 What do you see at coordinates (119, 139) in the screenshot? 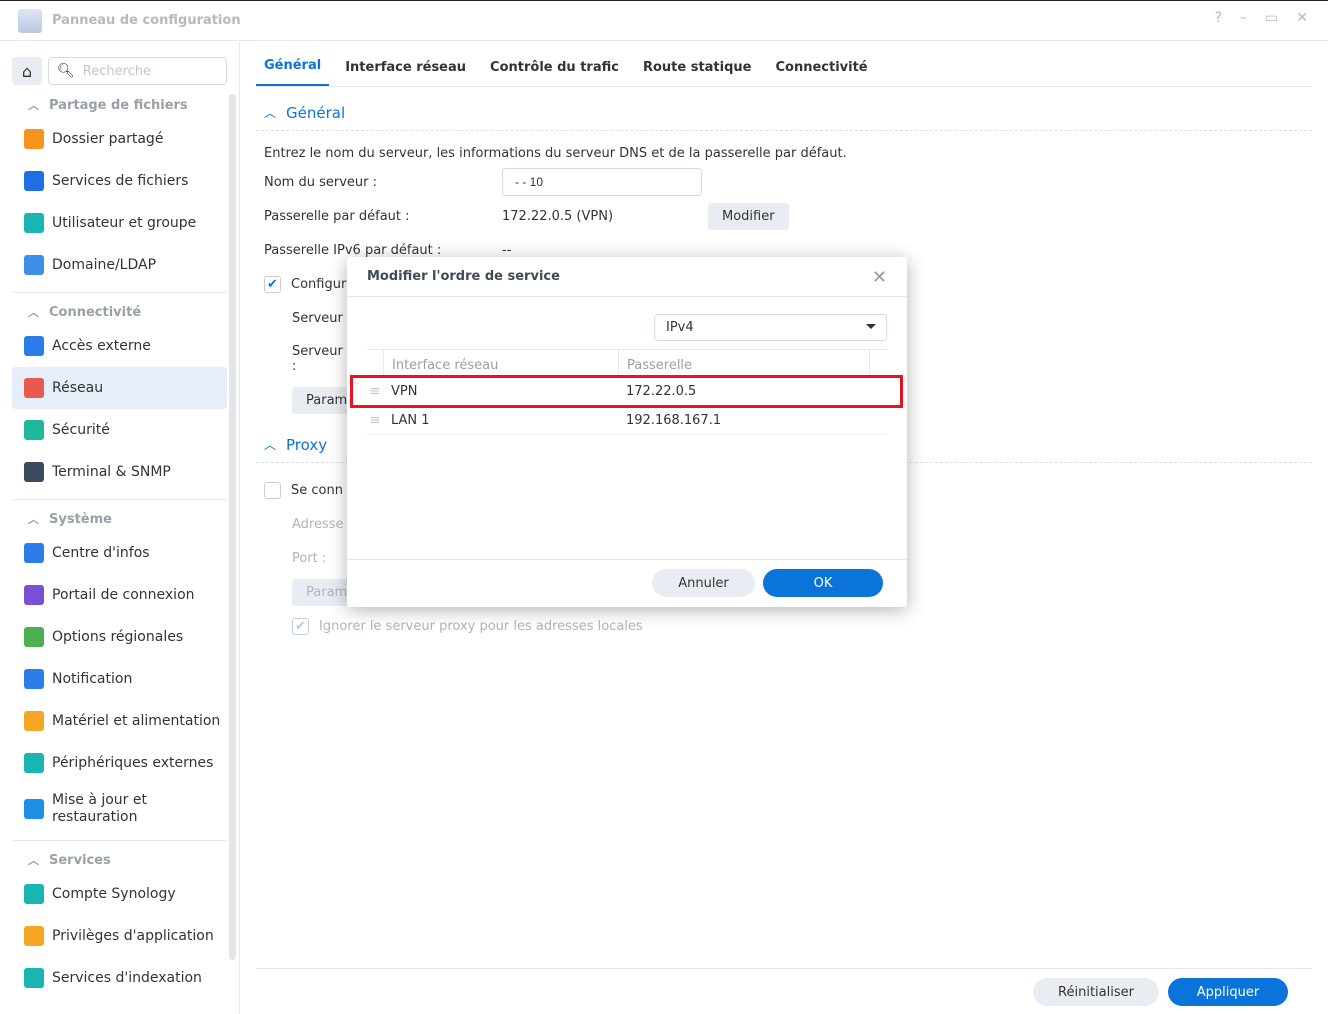
I see `sidebar-item: Dossier partagé` at bounding box center [119, 139].